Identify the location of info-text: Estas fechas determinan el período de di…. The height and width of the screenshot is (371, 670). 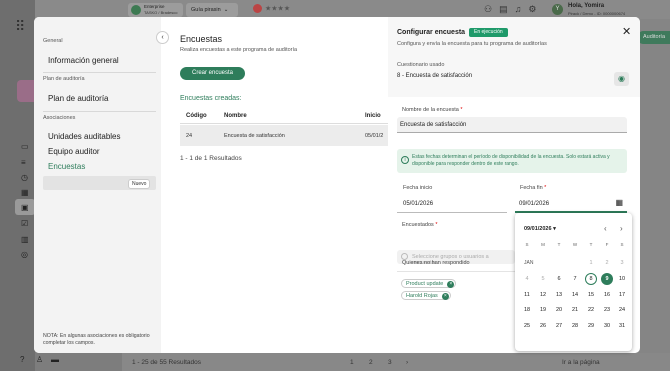
(511, 160).